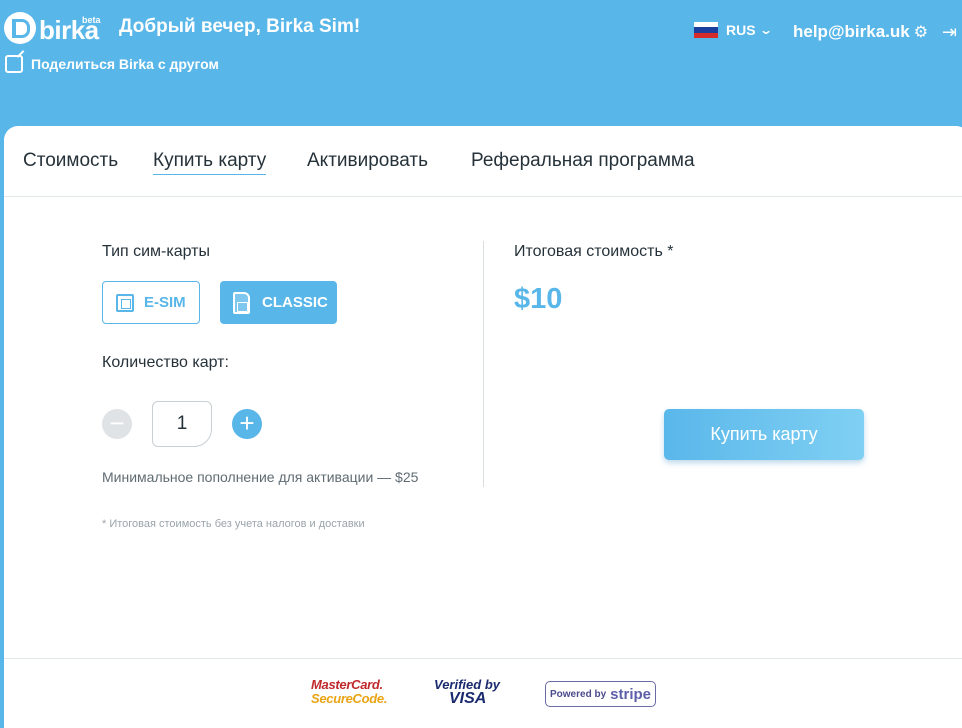 The width and height of the screenshot is (962, 728). What do you see at coordinates (483, 658) in the screenshot?
I see `footer-divider` at bounding box center [483, 658].